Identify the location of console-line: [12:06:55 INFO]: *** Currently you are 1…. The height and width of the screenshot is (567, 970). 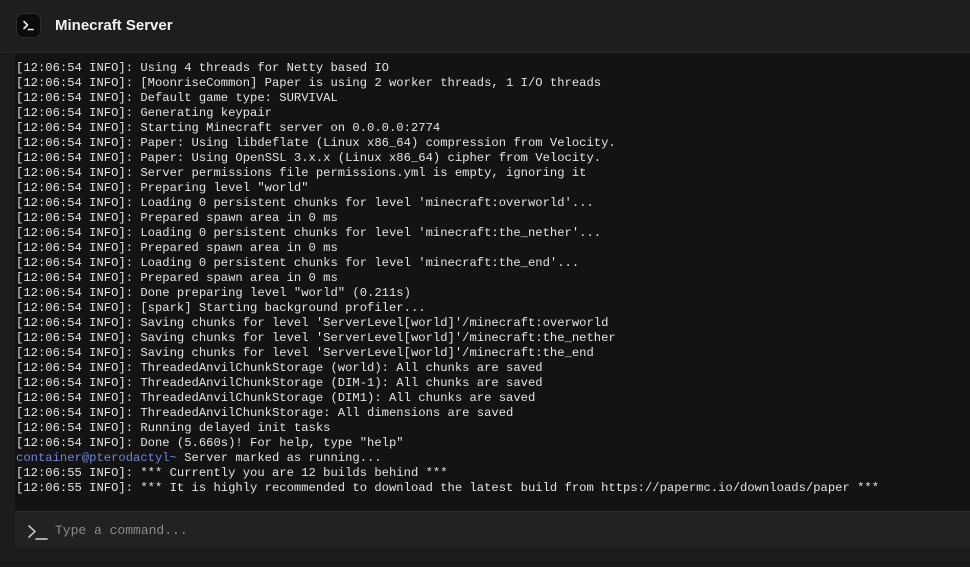
(491, 473).